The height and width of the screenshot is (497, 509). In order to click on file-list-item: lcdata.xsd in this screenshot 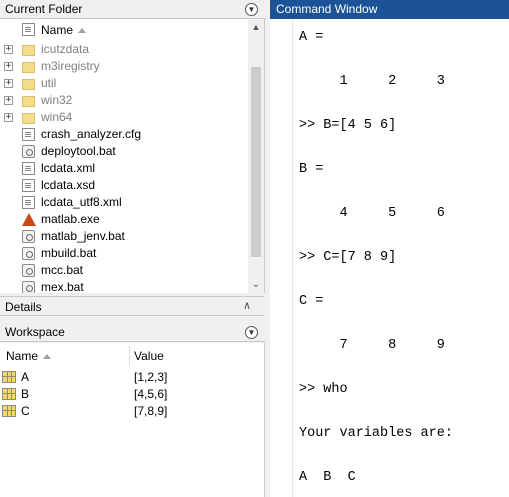, I will do `click(124, 185)`.